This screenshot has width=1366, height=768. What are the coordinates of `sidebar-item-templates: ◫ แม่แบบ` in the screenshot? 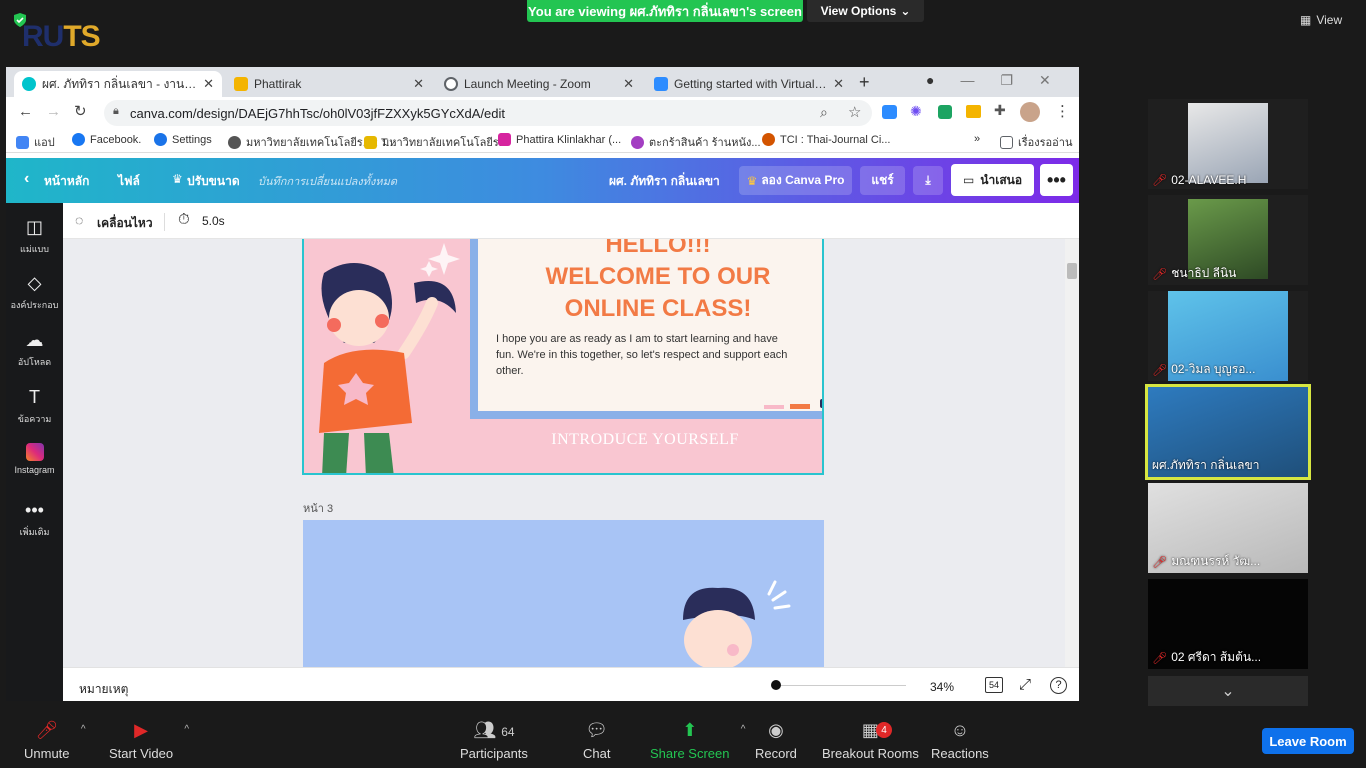 It's located at (34, 236).